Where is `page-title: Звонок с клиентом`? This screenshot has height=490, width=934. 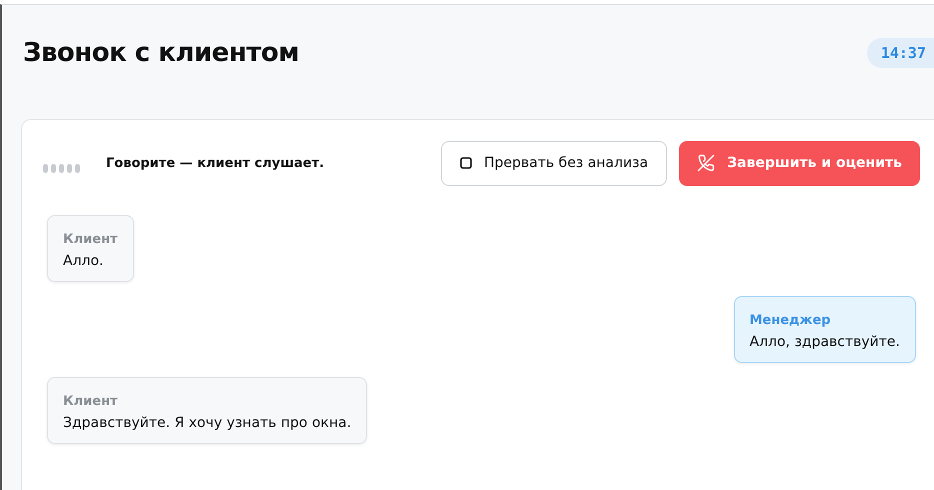 page-title: Звонок с клиентом is located at coordinates (161, 53).